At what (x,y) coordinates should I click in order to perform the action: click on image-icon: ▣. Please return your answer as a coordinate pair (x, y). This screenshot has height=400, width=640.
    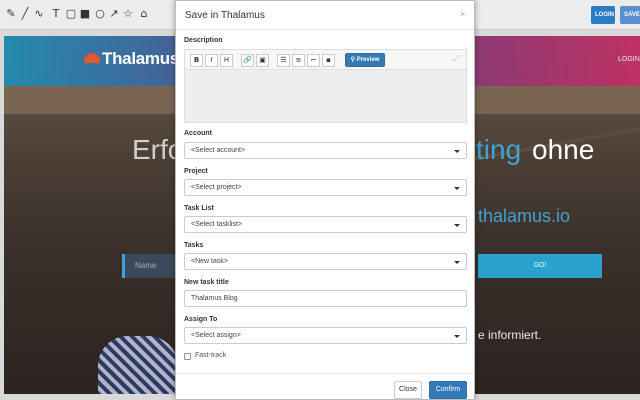
    Looking at the image, I should click on (262, 60).